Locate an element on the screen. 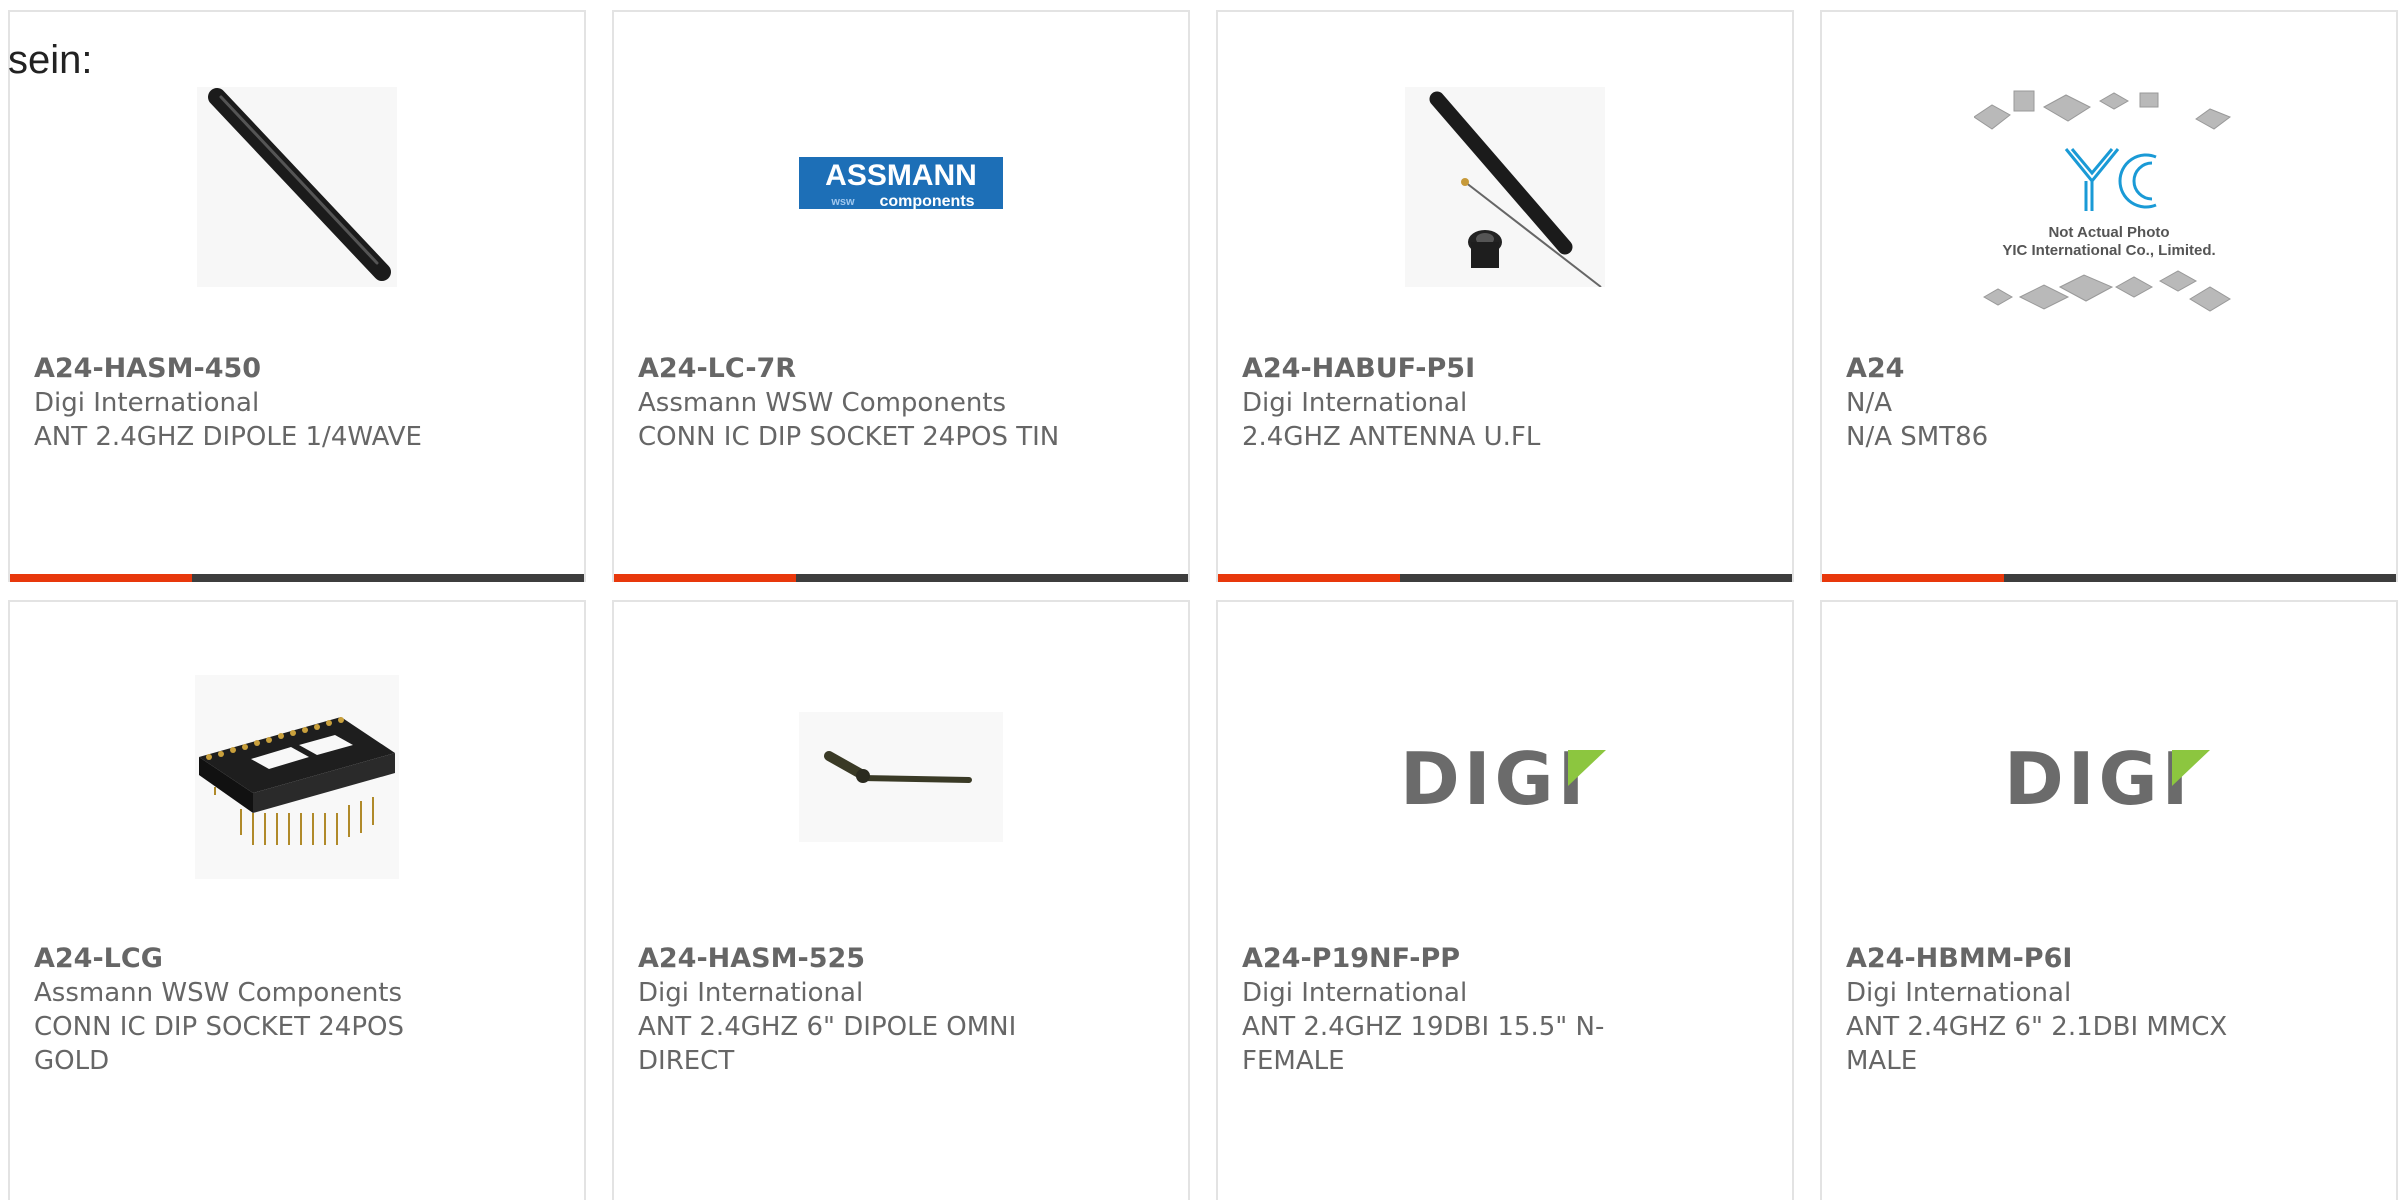 This screenshot has width=2400, height=1200. assmann-logo-image: ASSMANN wsw components is located at coordinates (901, 183).